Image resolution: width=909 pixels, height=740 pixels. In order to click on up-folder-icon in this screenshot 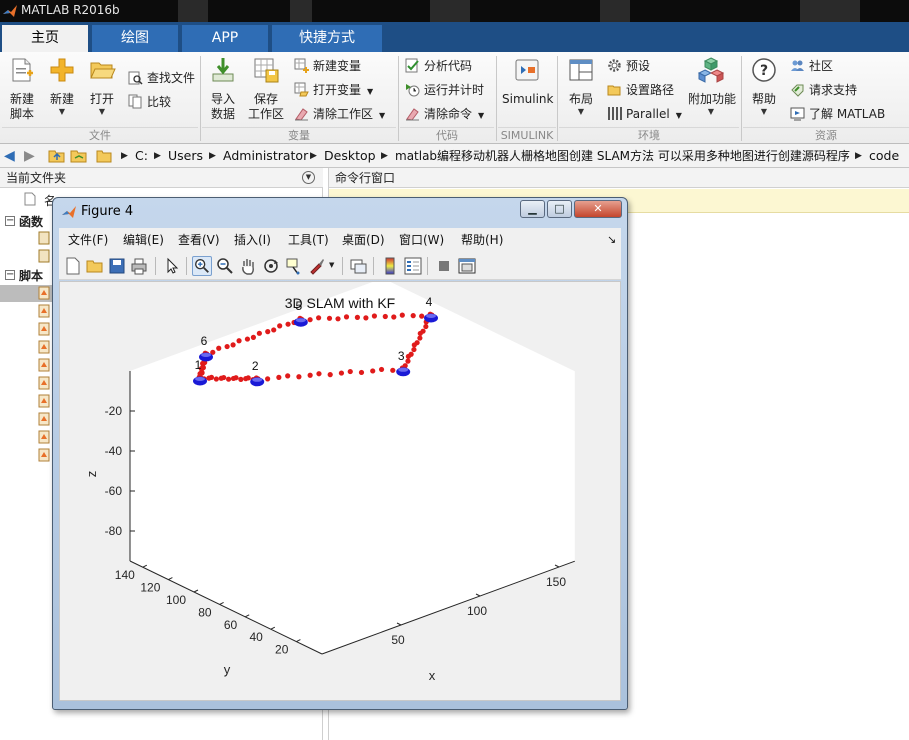, I will do `click(57, 156)`.